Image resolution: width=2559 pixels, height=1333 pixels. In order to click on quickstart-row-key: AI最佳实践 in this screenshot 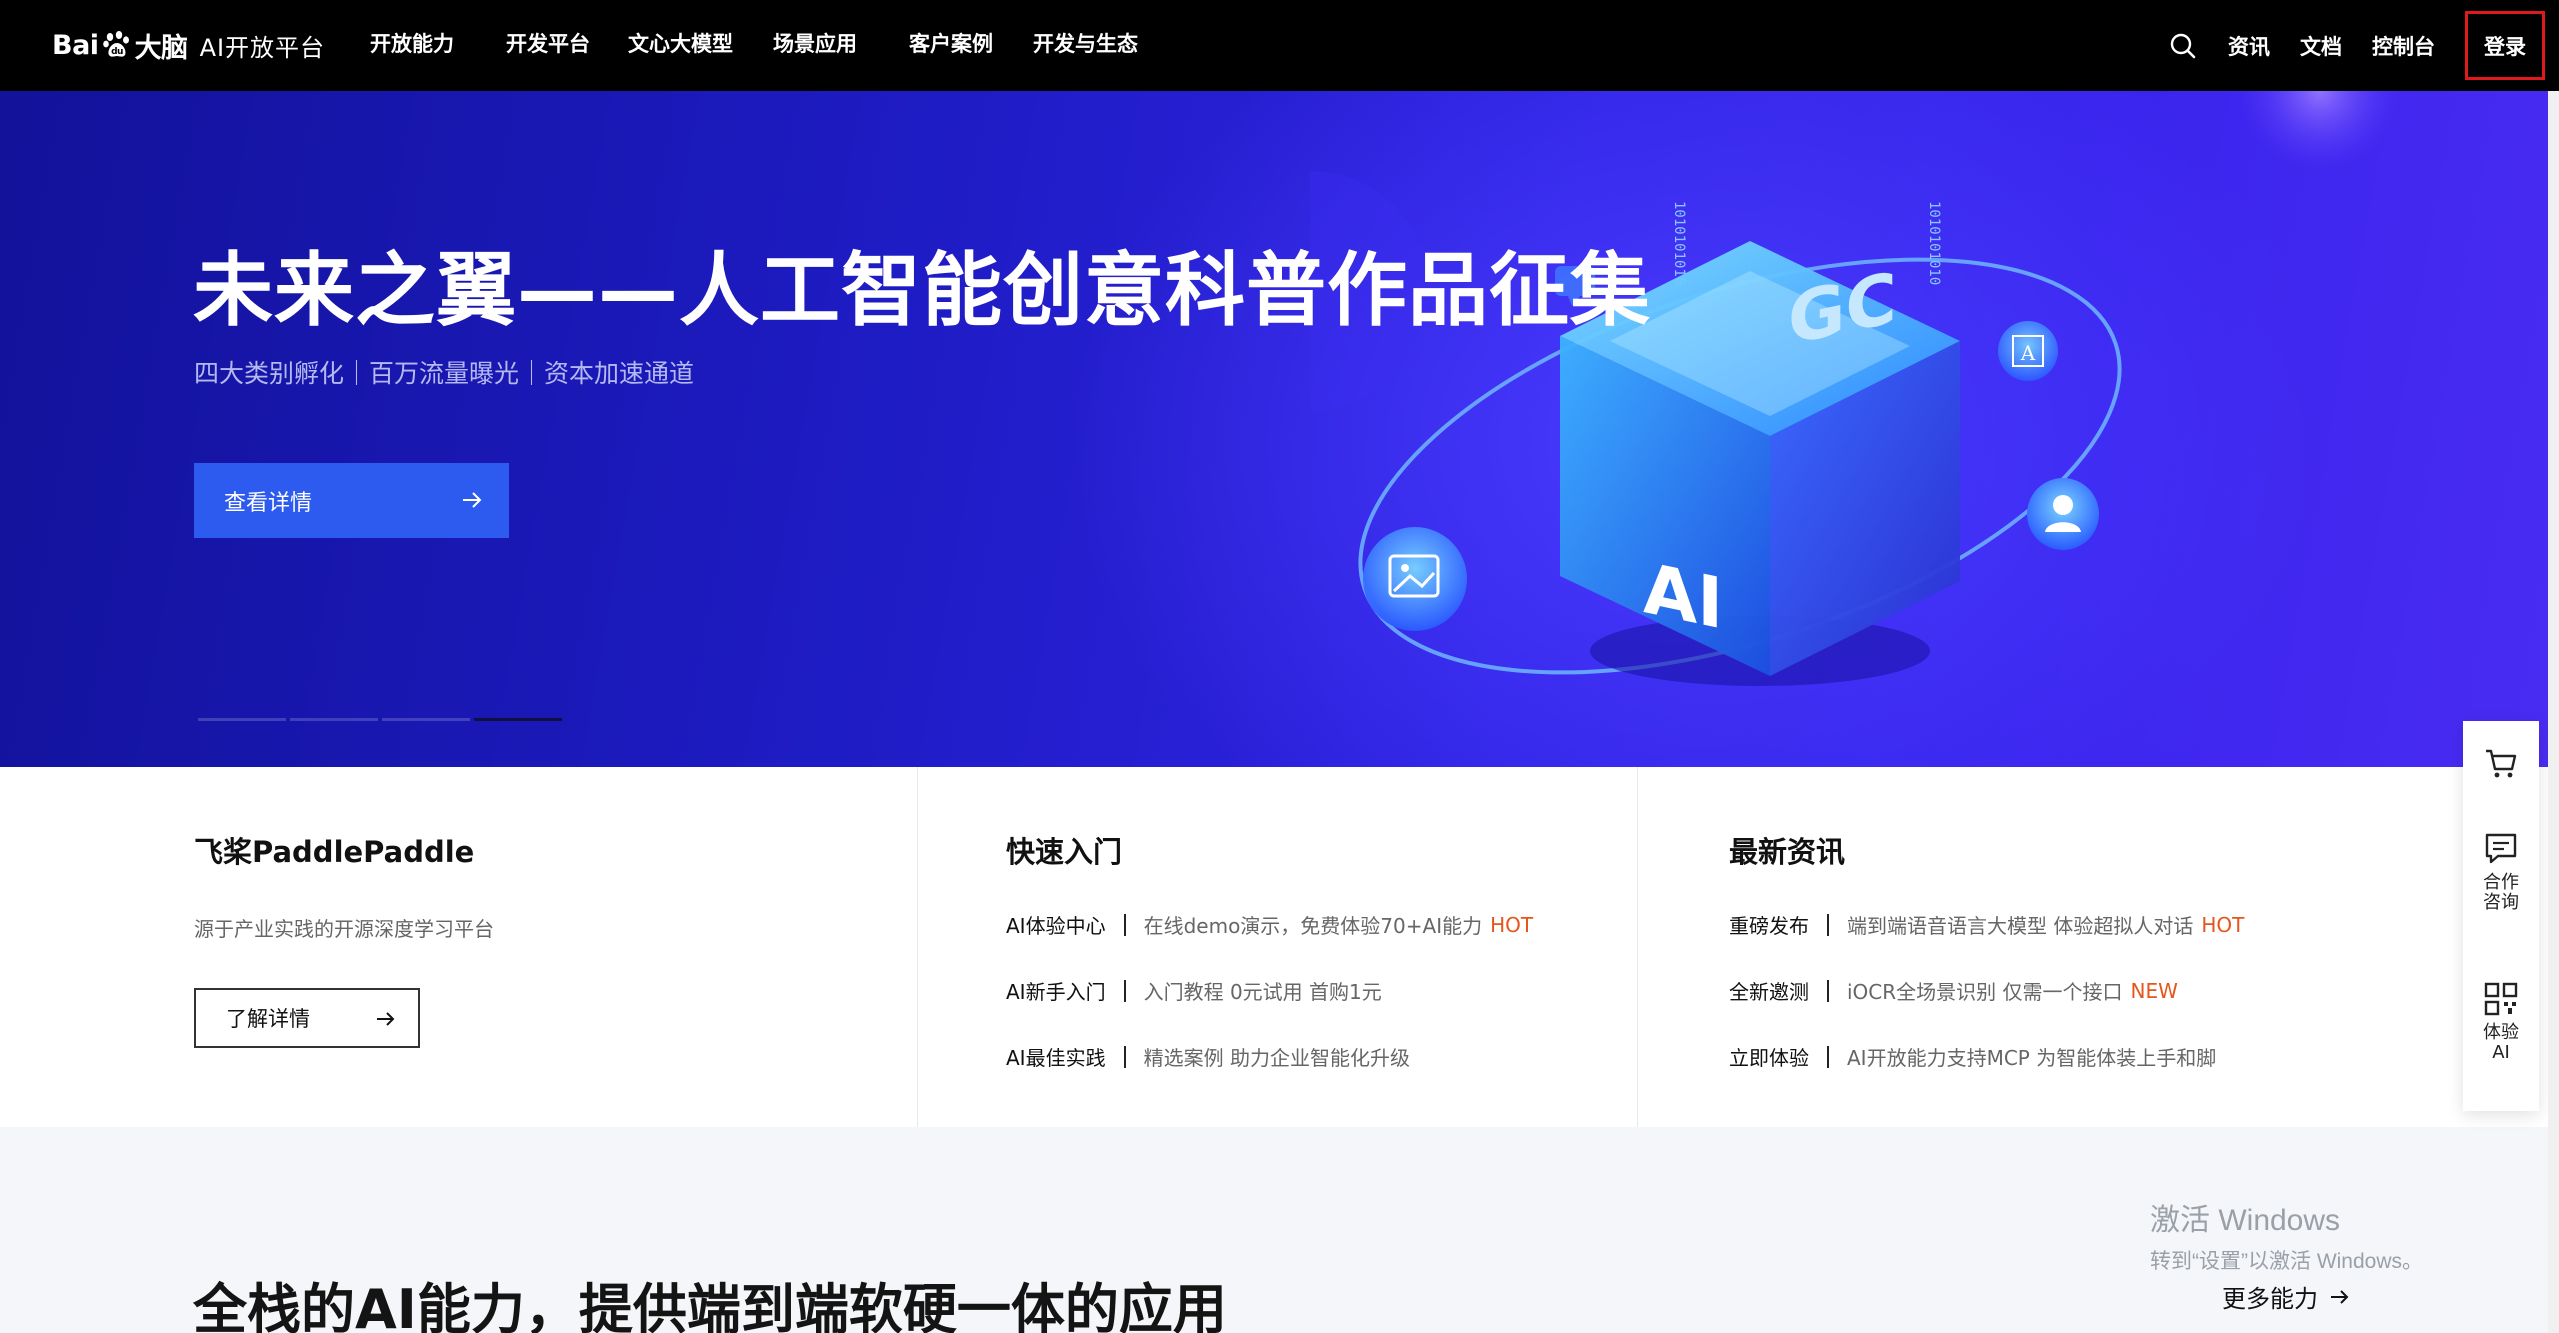, I will do `click(1056, 1058)`.